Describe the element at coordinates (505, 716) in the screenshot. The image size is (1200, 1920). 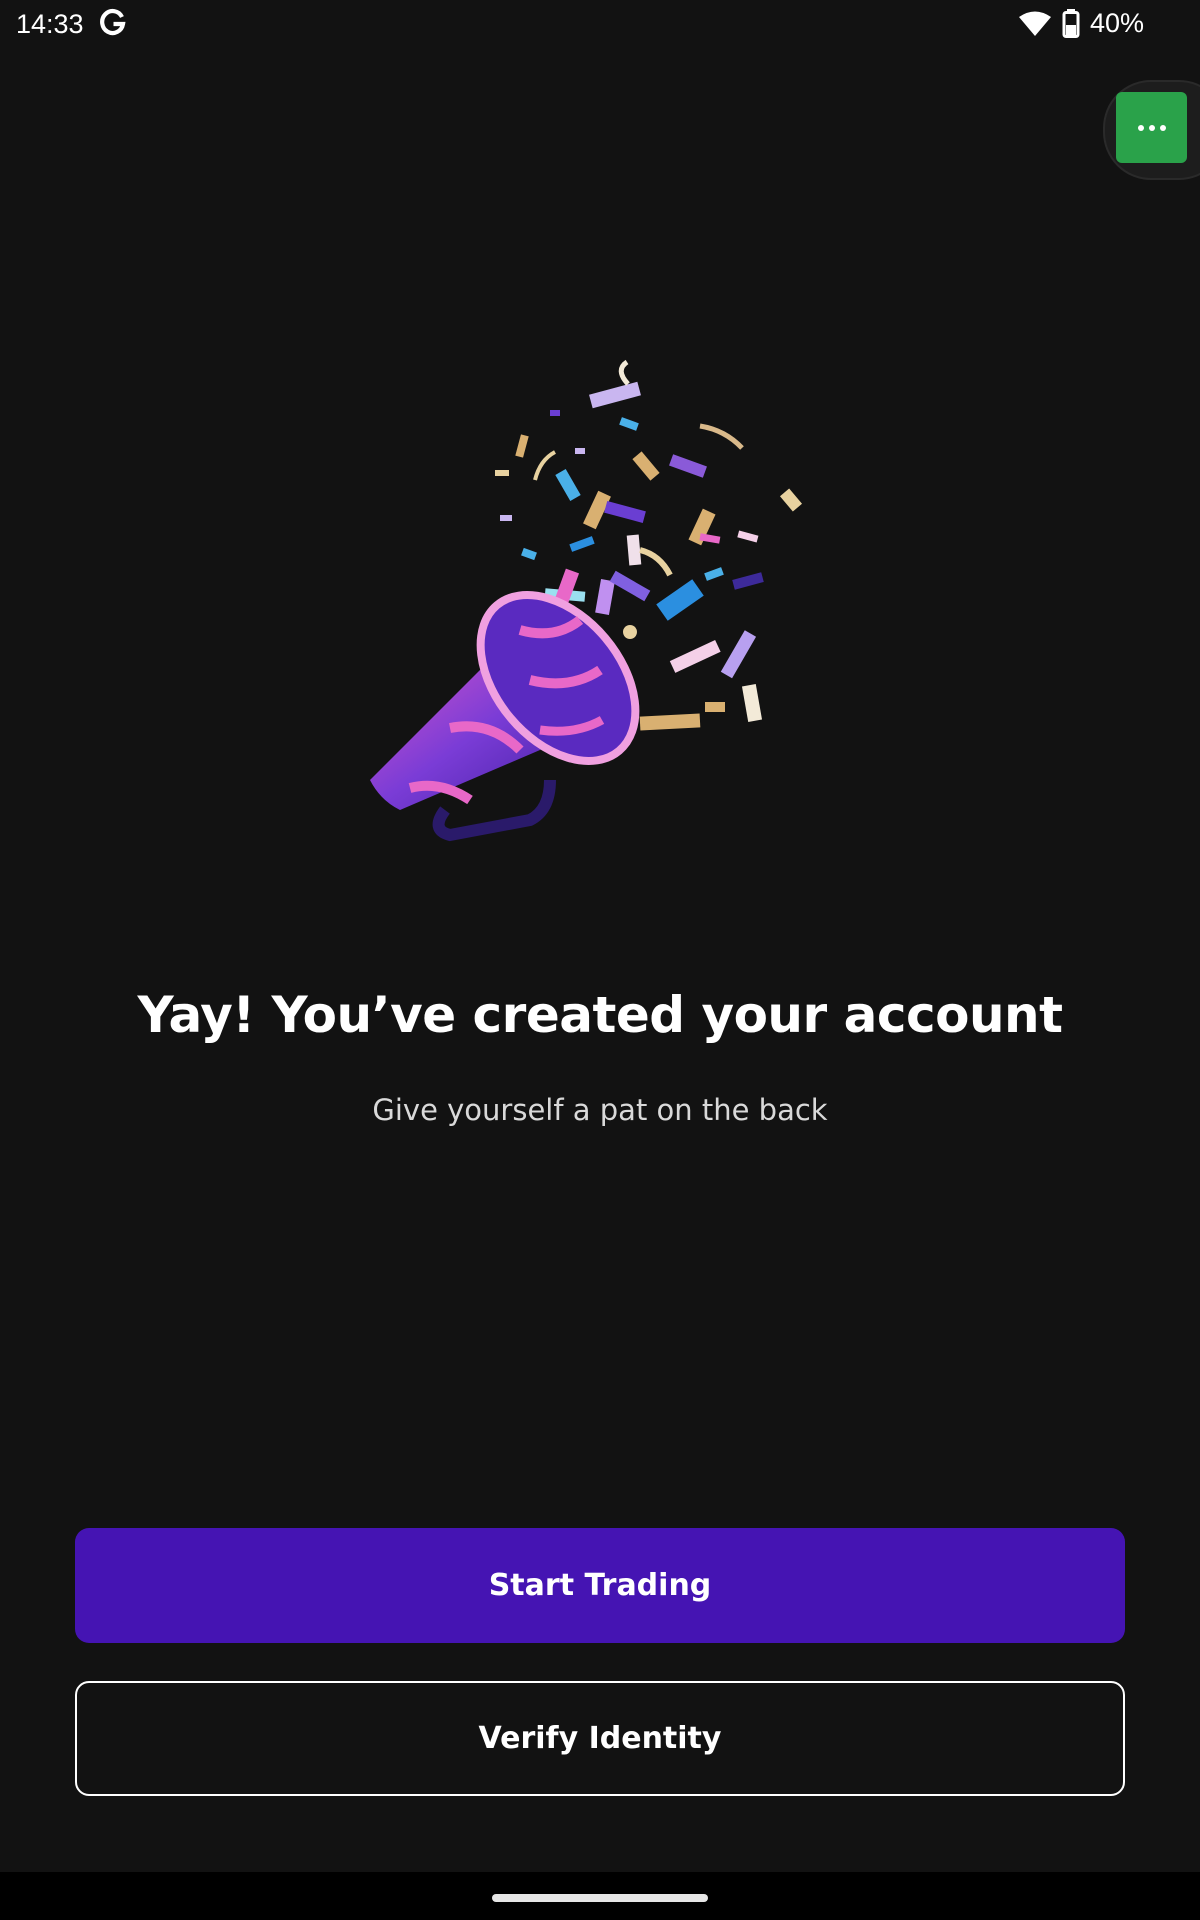
I see `megaphone` at that location.